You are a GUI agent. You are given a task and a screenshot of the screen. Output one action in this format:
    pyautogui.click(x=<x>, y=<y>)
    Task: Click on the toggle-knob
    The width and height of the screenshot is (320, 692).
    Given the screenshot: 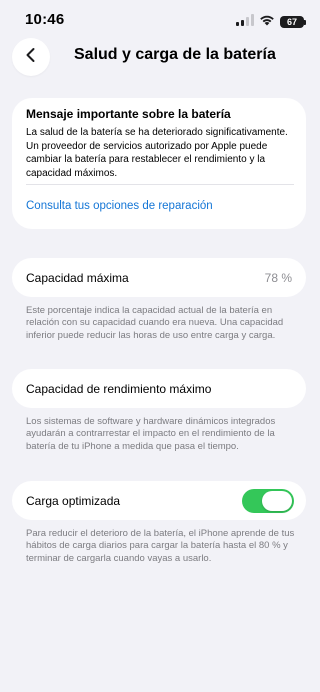 What is the action you would take?
    pyautogui.click(x=277, y=501)
    